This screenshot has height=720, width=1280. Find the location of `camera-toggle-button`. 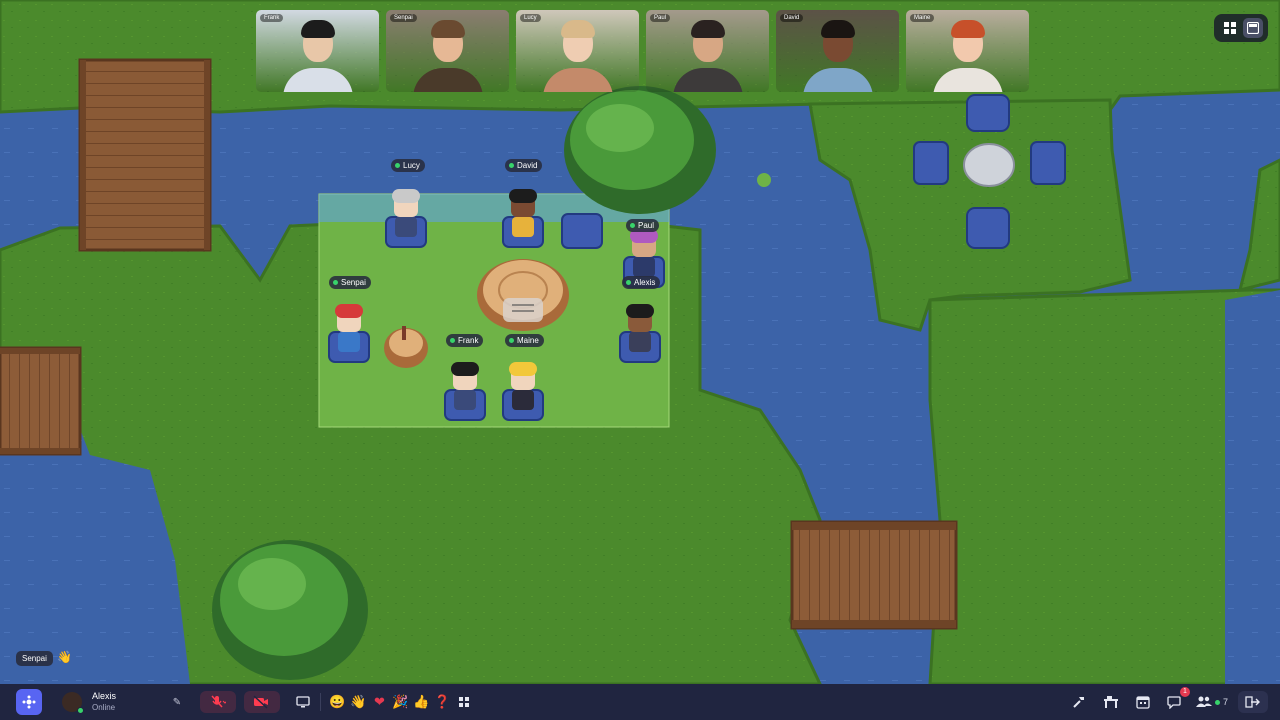

camera-toggle-button is located at coordinates (262, 702).